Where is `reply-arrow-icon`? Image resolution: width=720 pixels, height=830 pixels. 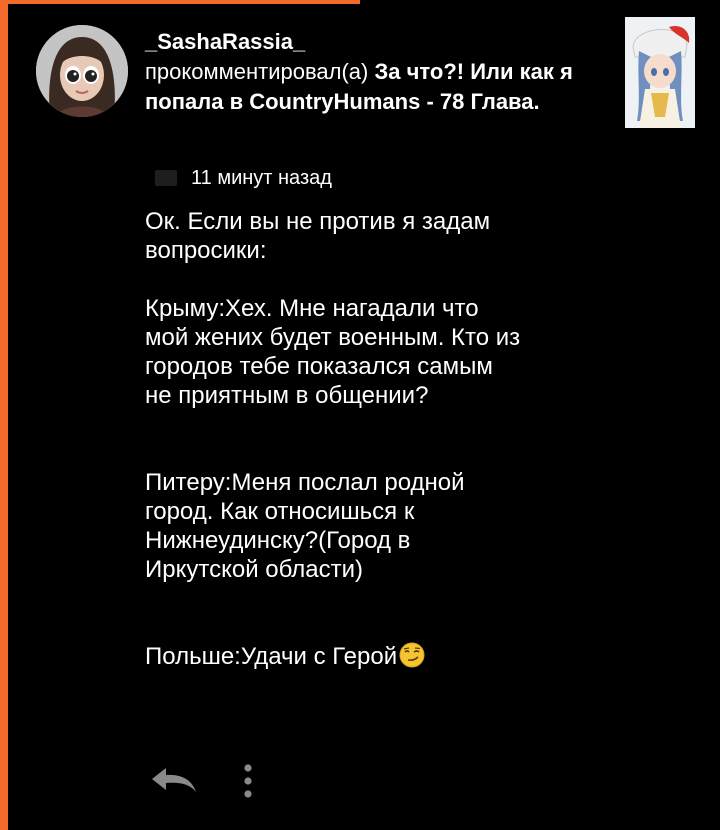 reply-arrow-icon is located at coordinates (174, 781).